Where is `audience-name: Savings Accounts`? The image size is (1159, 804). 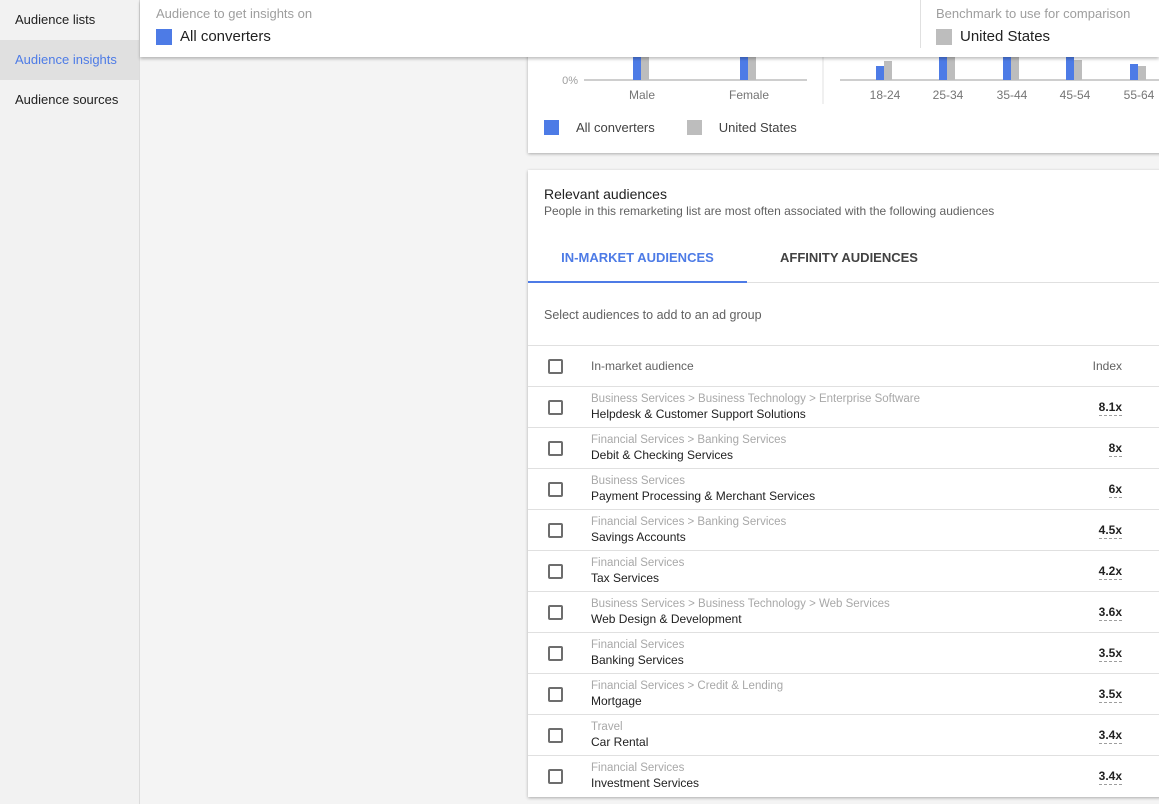
audience-name: Savings Accounts is located at coordinates (638, 537).